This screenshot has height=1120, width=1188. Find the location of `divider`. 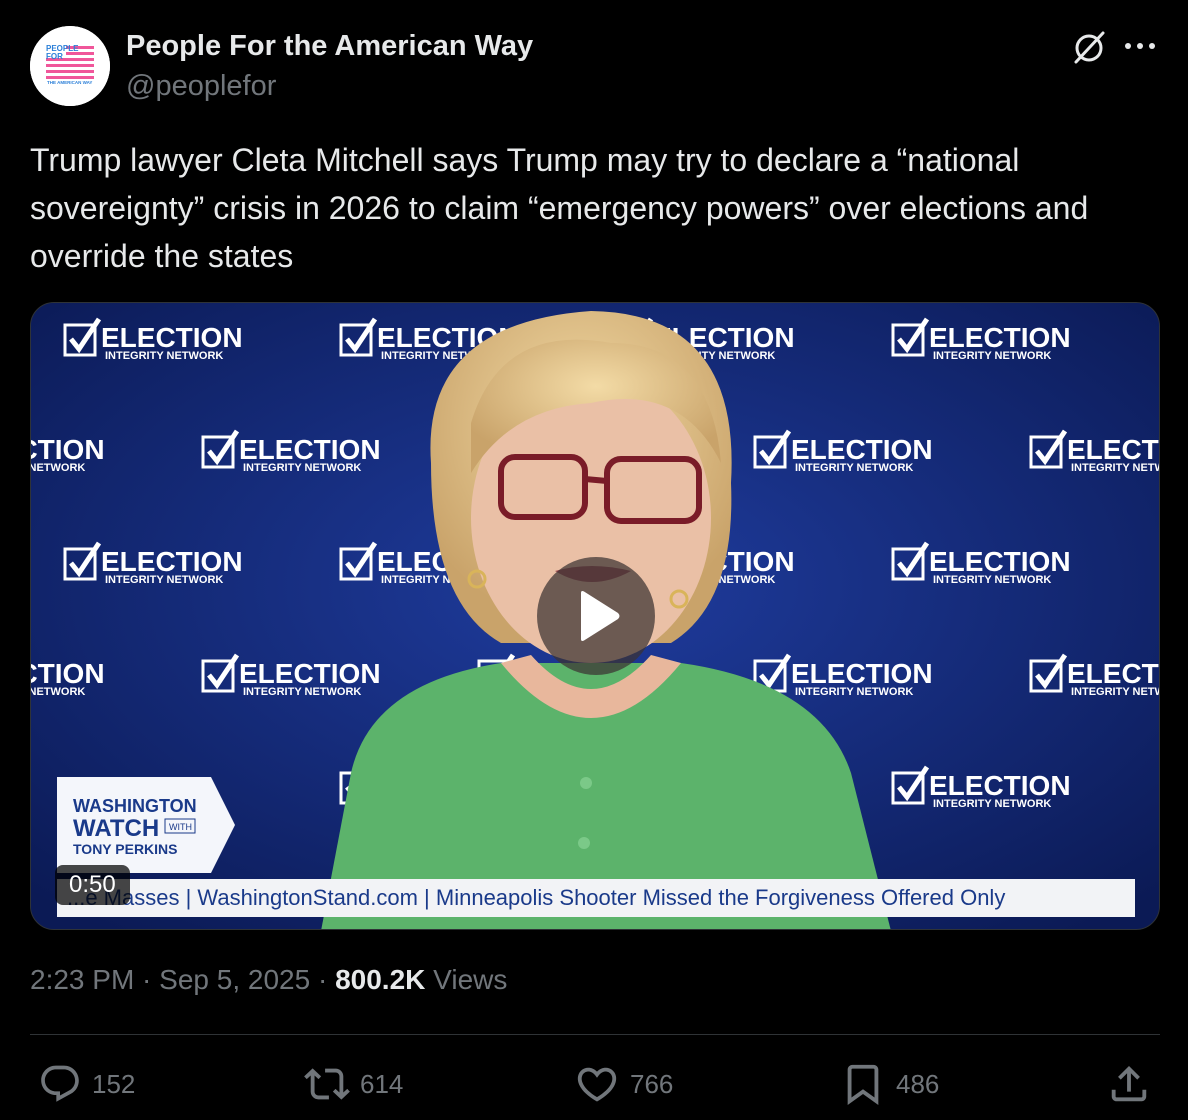

divider is located at coordinates (595, 1034).